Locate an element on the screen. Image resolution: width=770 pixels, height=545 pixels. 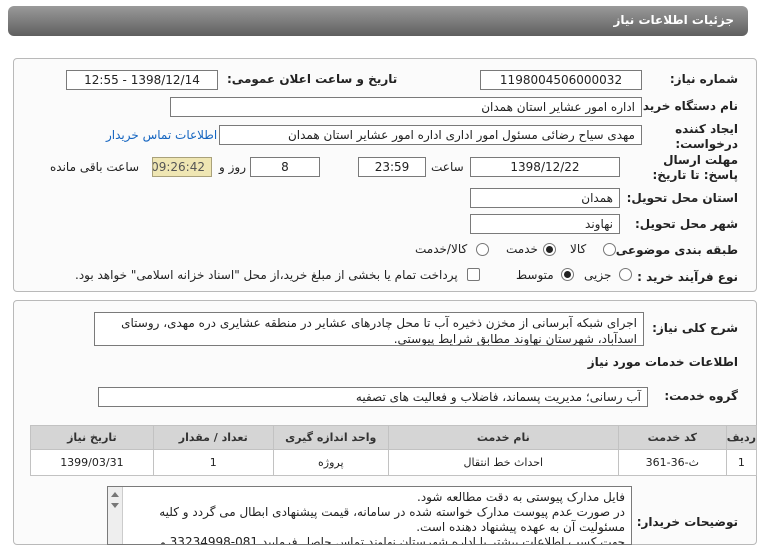
page-header: جزئیات اطلاعات نیاز is located at coordinates (378, 21).